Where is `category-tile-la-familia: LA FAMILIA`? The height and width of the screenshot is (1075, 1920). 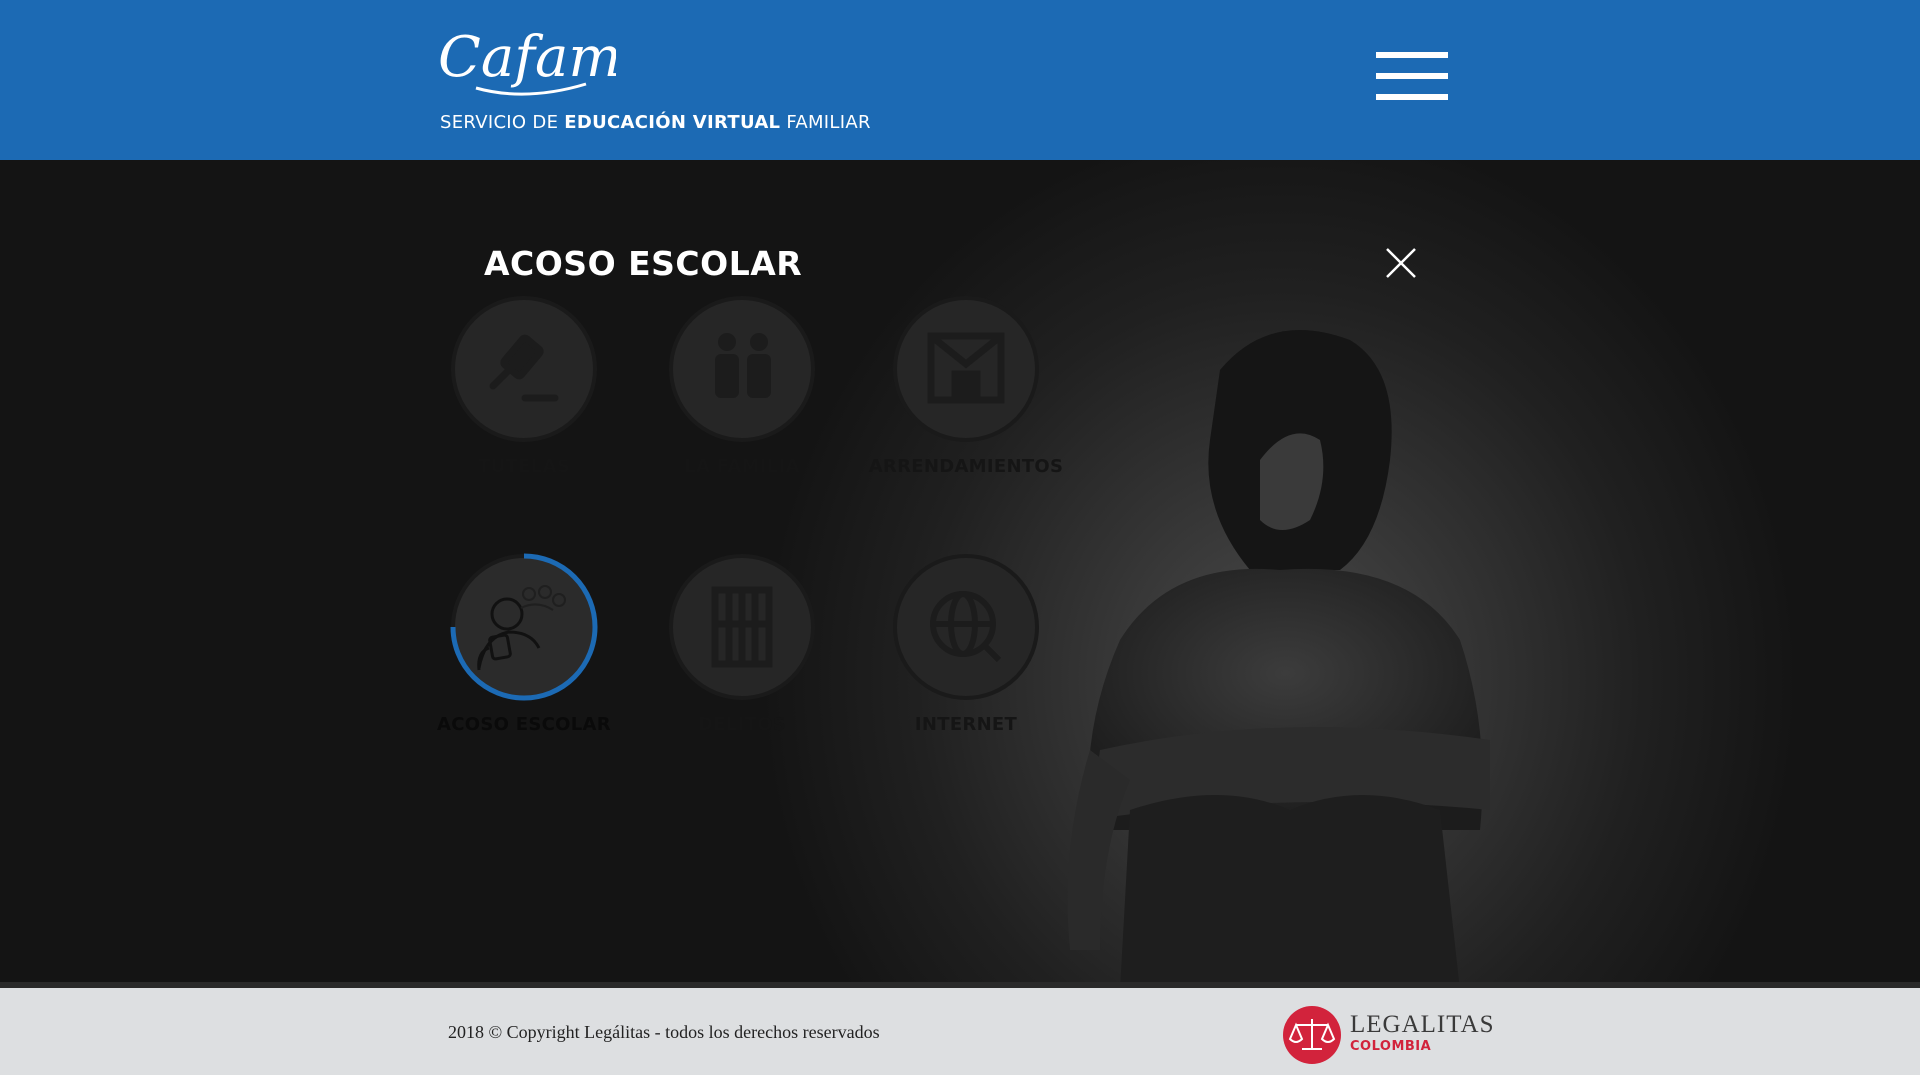
category-tile-la-familia: LA FAMILIA is located at coordinates (742, 385).